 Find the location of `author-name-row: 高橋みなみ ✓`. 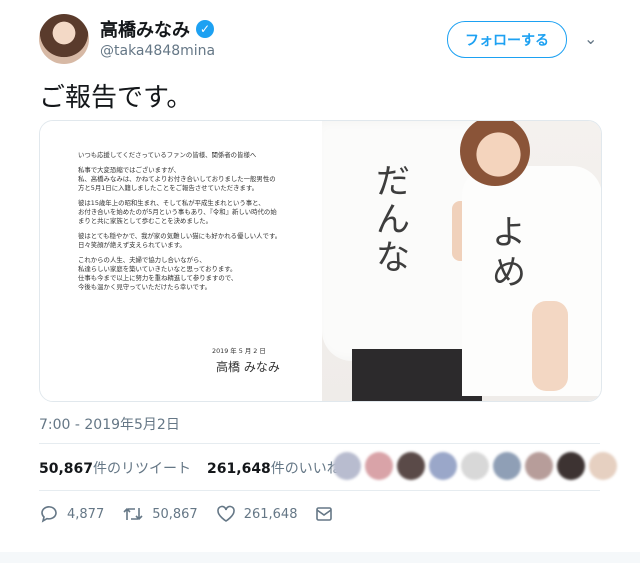

author-name-row: 高橋みなみ ✓ is located at coordinates (157, 29).